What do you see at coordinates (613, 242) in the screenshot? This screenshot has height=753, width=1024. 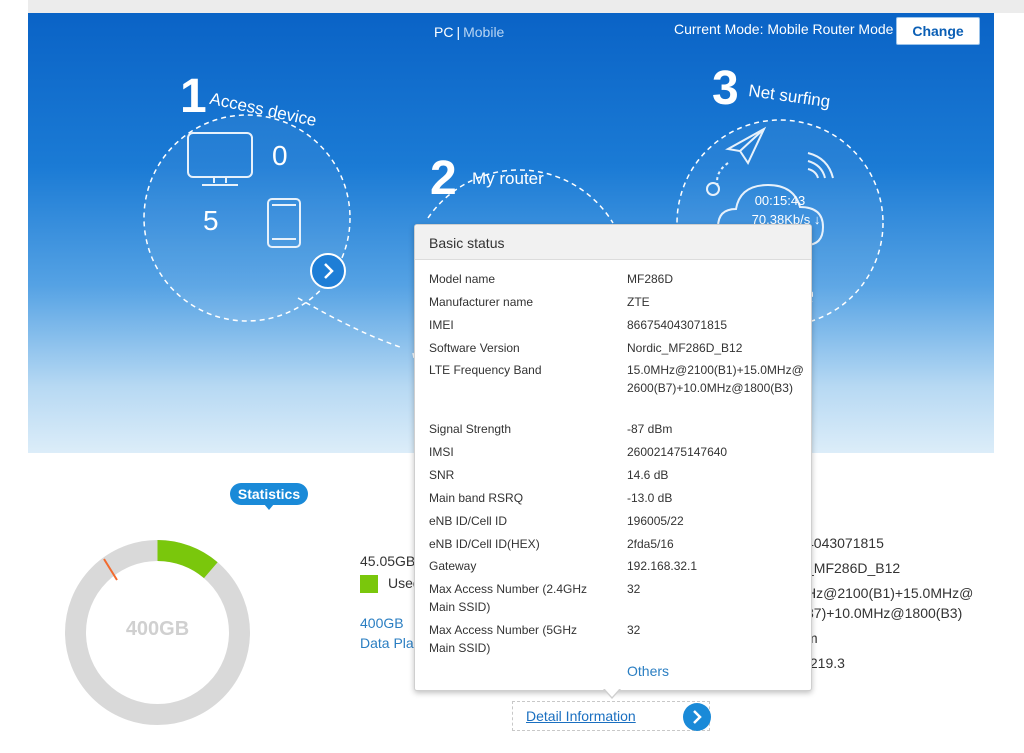 I see `popup-header: Basic status` at bounding box center [613, 242].